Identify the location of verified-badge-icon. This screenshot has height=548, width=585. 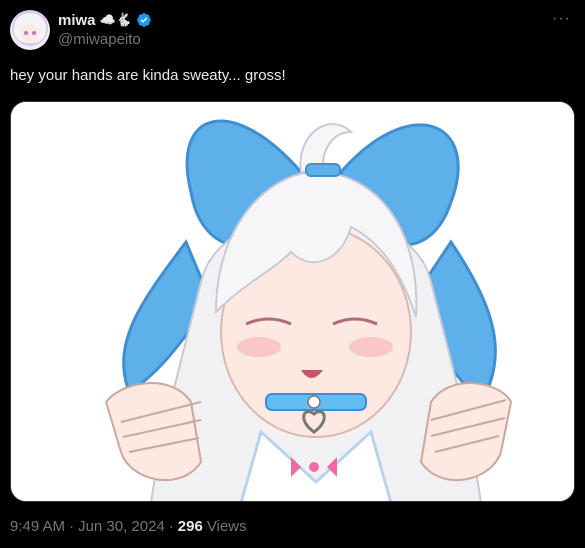
(144, 20).